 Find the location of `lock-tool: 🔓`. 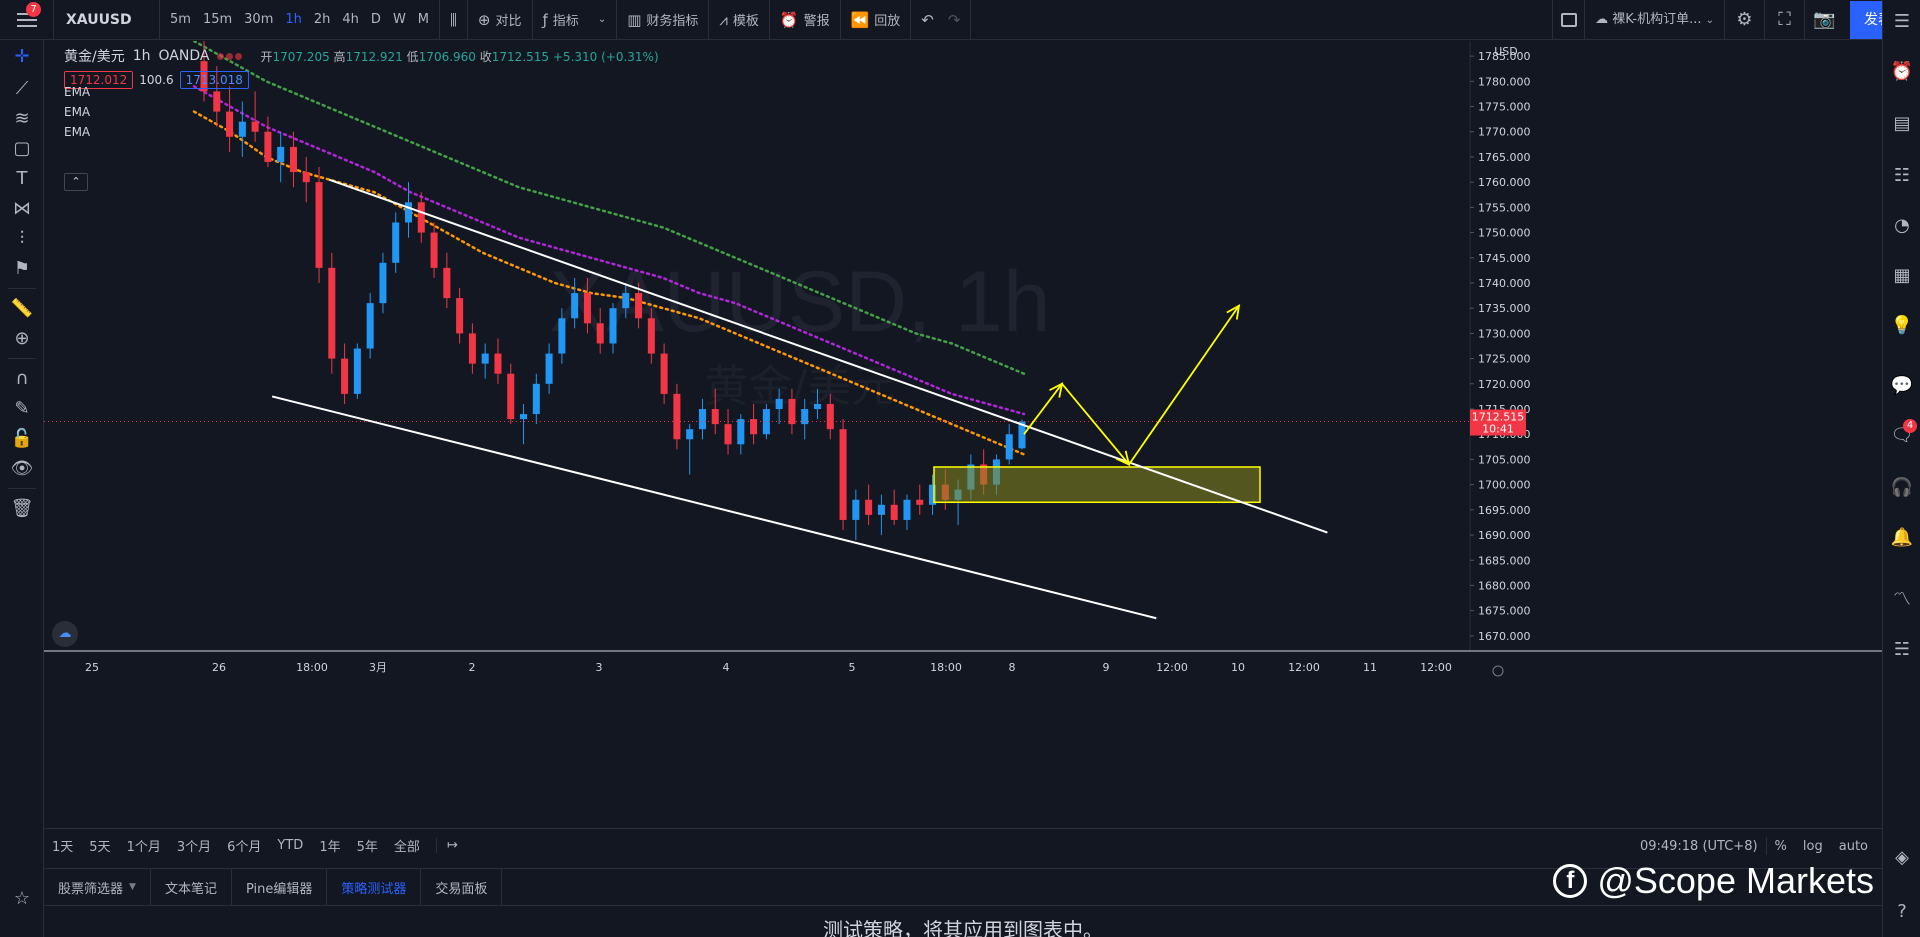

lock-tool: 🔓 is located at coordinates (22, 439).